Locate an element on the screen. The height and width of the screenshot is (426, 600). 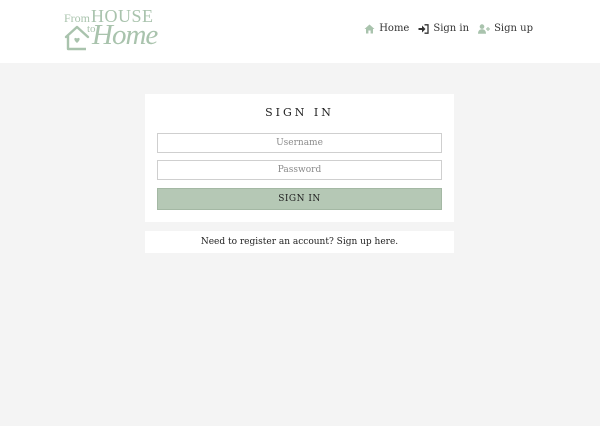
logo-home-text: Home is located at coordinates (125, 35).